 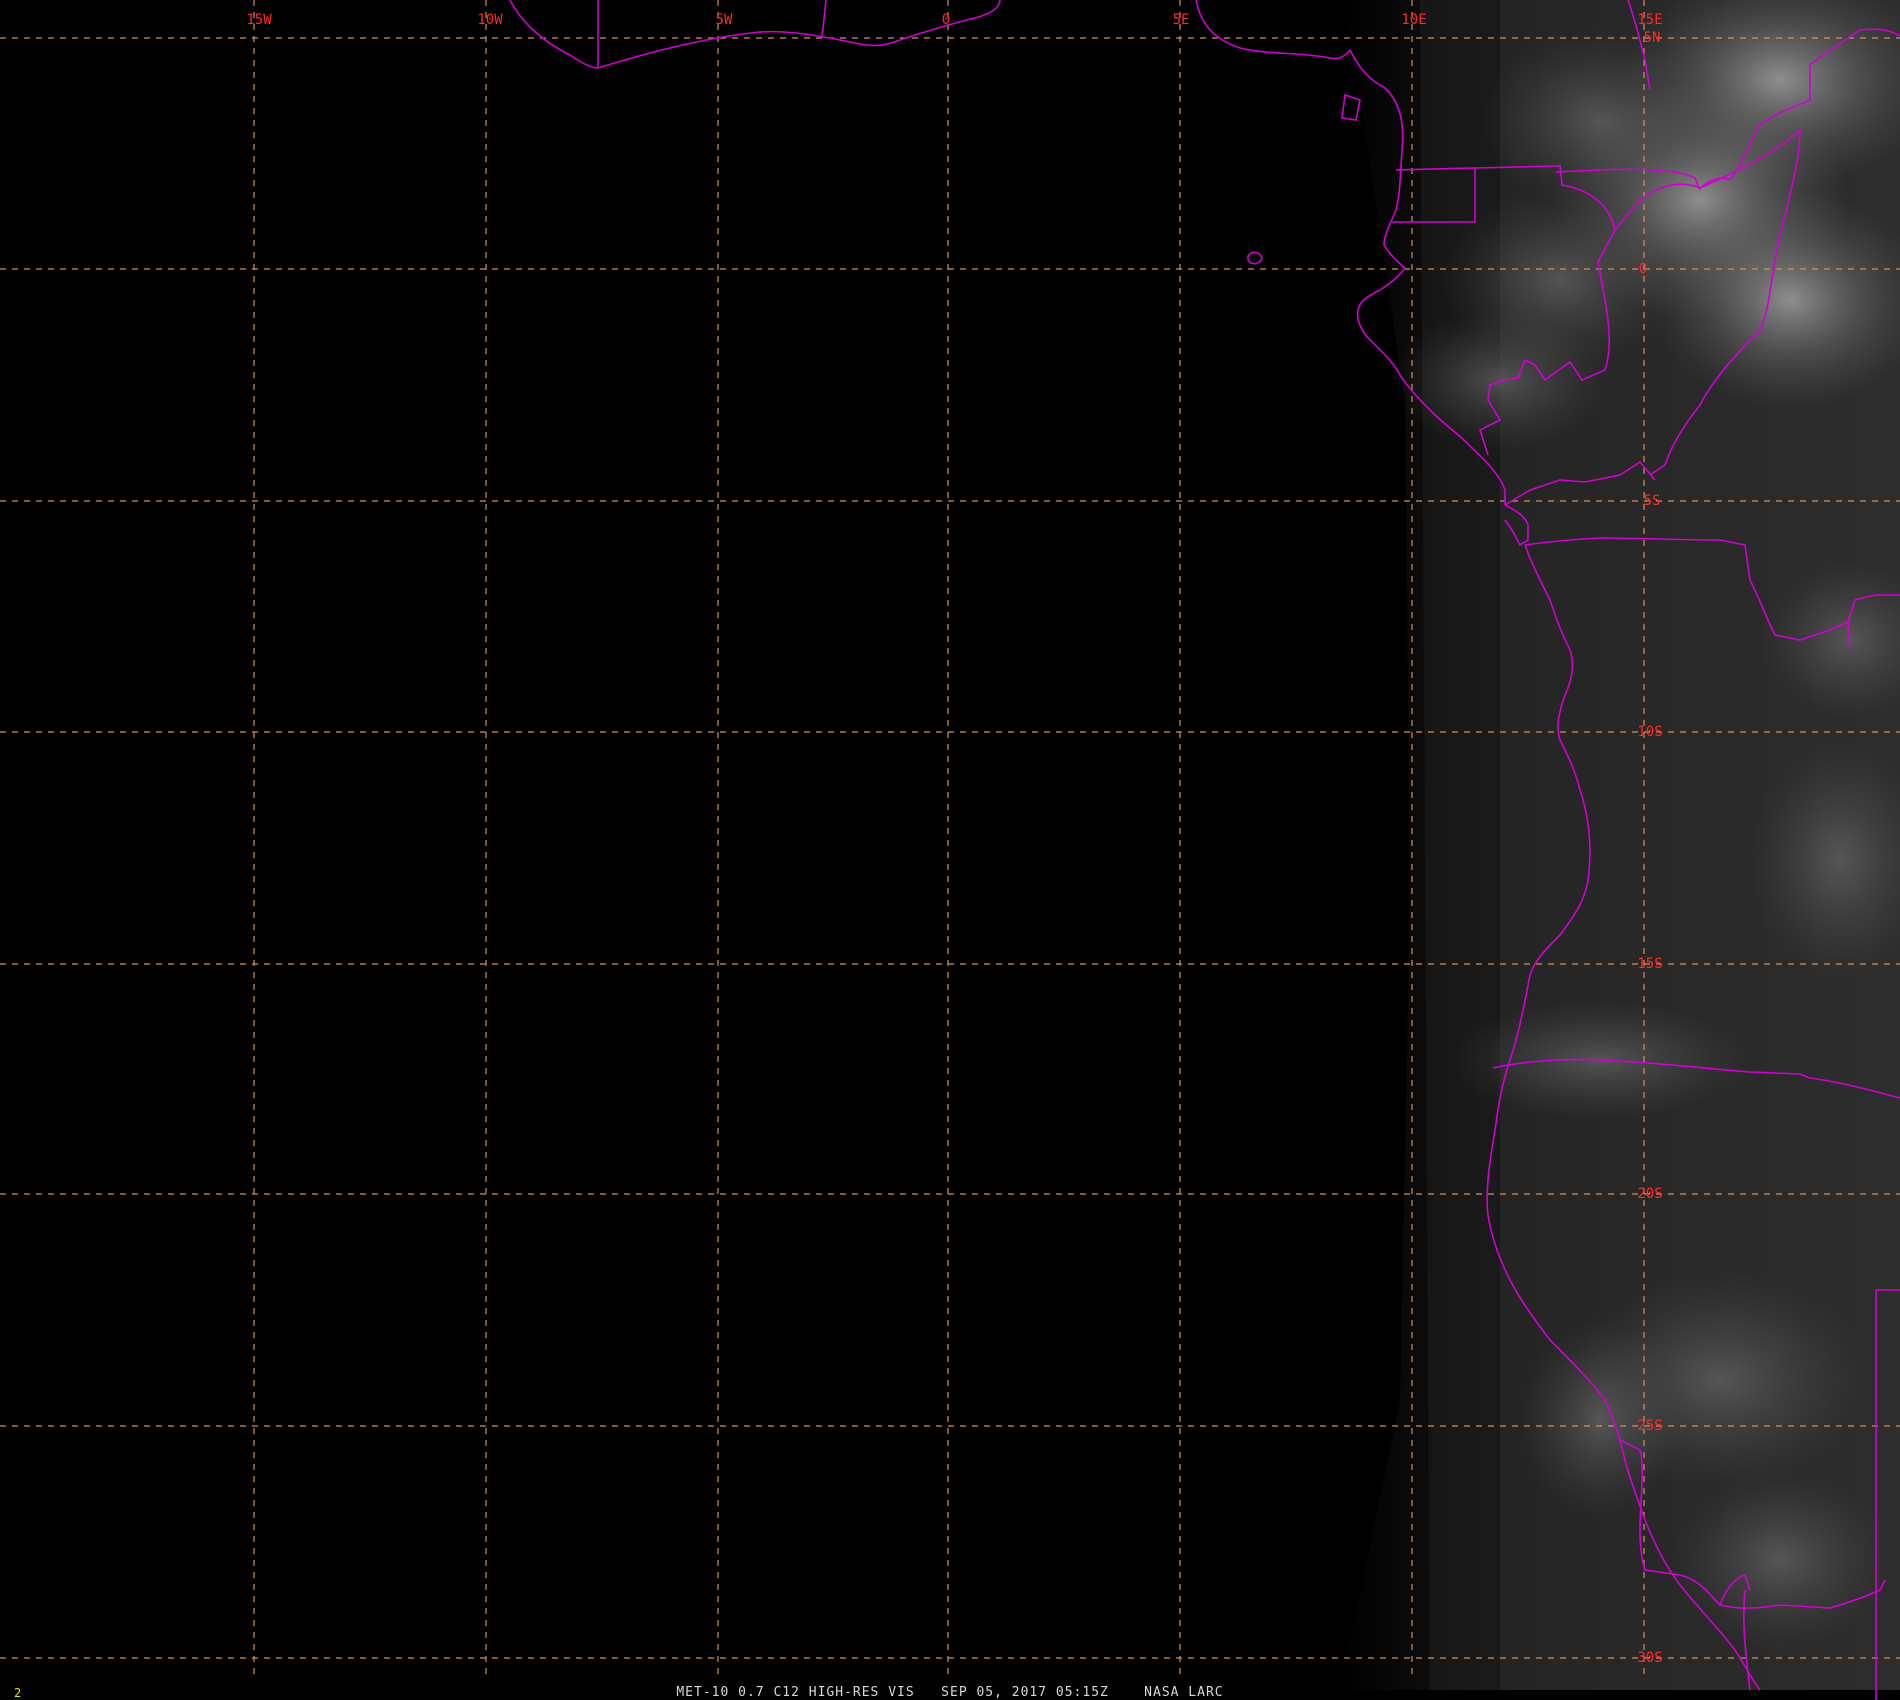 I want to click on lat-label-10s: 10S, so click(x=1649, y=732).